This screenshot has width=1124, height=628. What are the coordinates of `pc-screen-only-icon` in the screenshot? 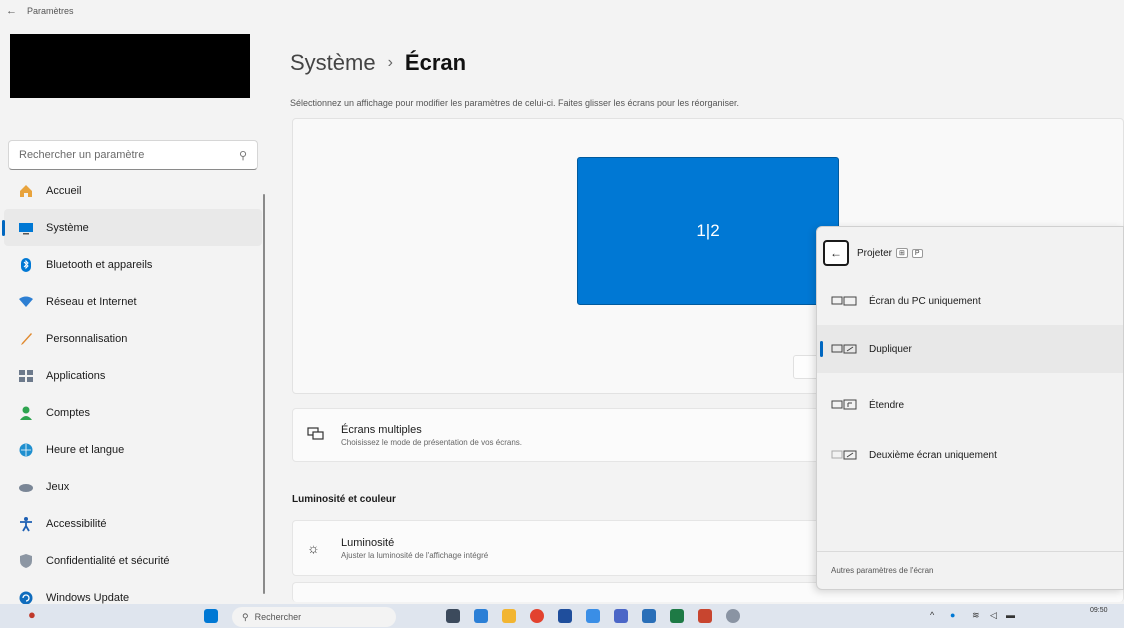 It's located at (845, 301).